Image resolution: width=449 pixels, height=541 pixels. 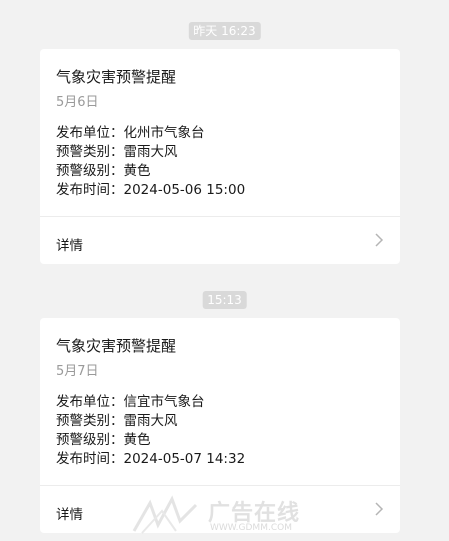 I want to click on field-value: 信宜市气象台, so click(x=164, y=402).